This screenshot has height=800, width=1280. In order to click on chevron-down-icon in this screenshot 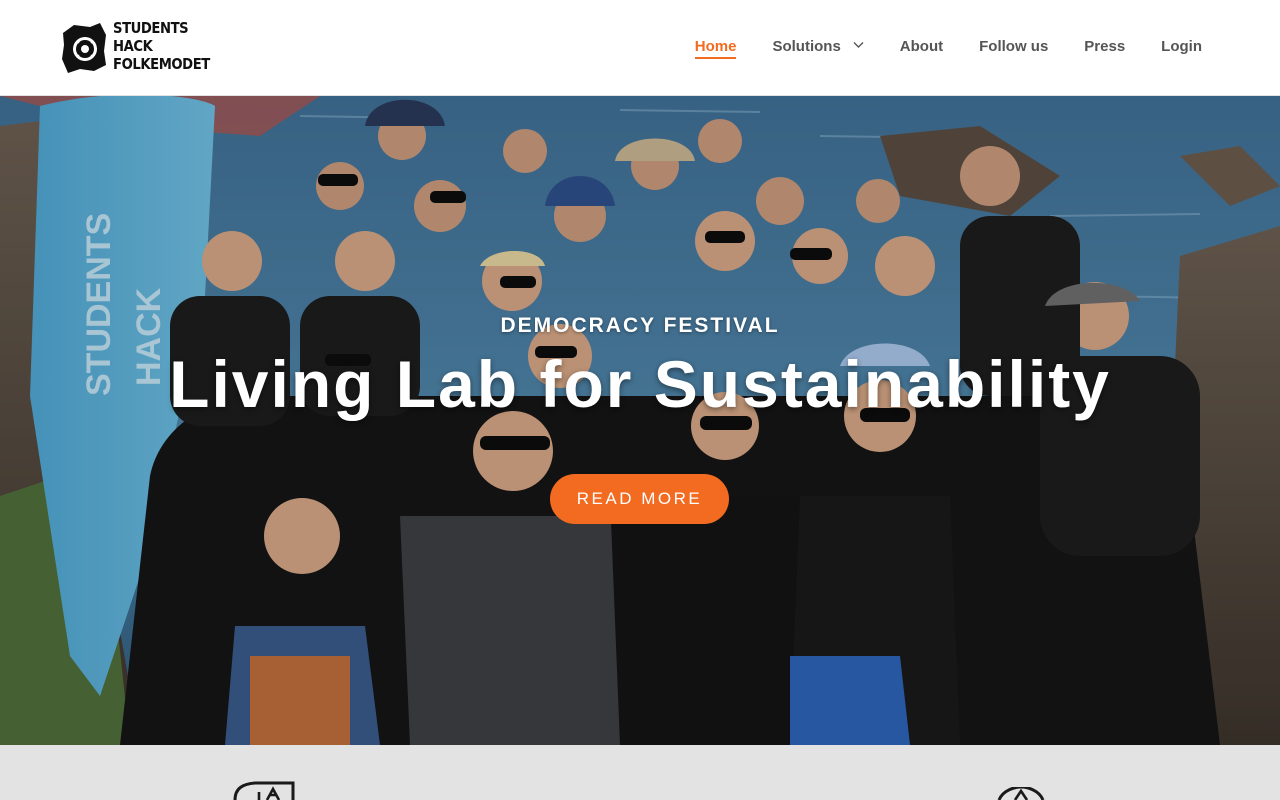, I will do `click(858, 45)`.